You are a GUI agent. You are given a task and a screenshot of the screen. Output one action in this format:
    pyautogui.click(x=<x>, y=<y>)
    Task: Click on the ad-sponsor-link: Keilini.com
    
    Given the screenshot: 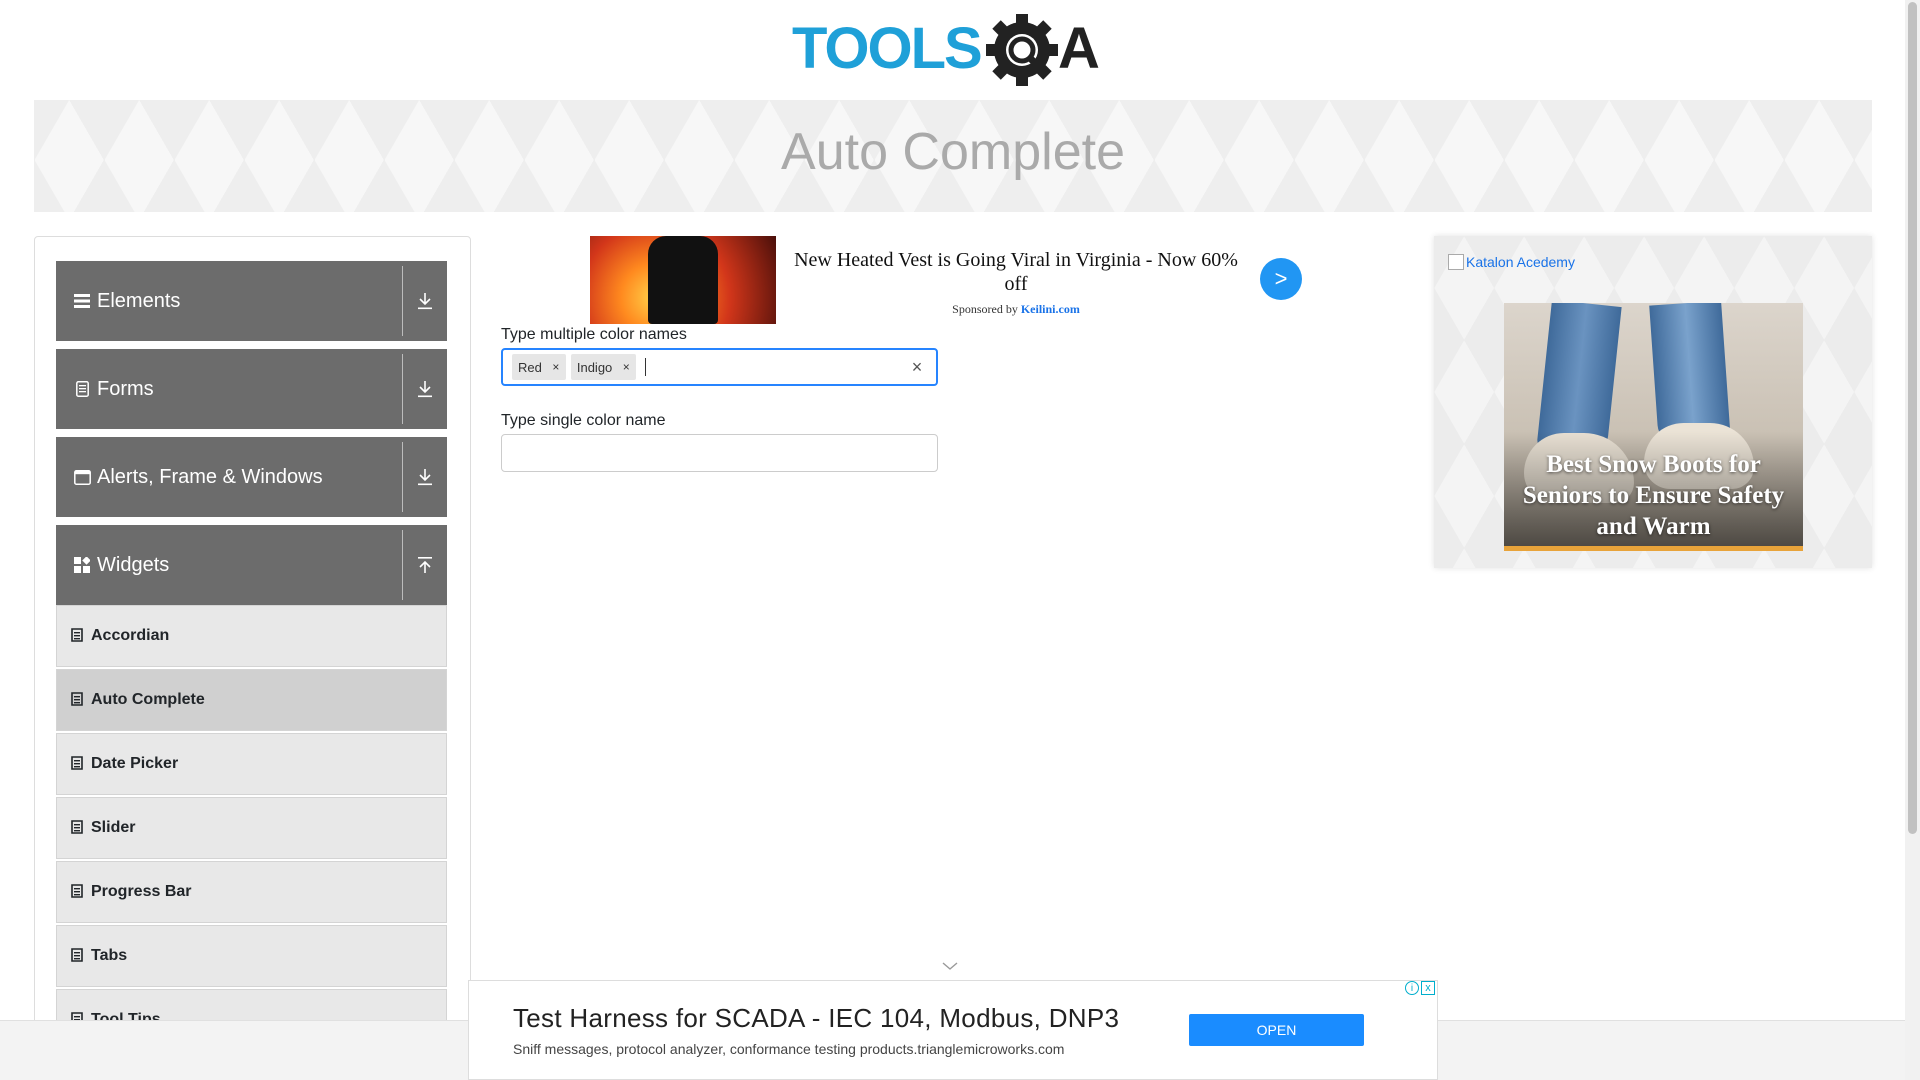 What is the action you would take?
    pyautogui.click(x=1050, y=309)
    